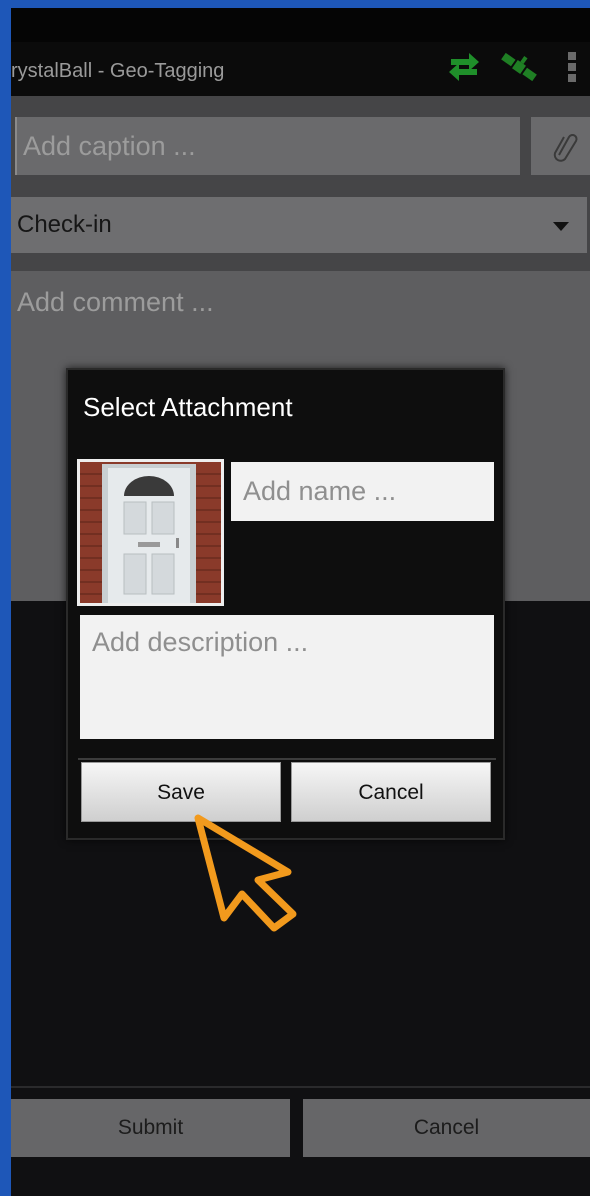  Describe the element at coordinates (188, 407) in the screenshot. I see `dialog-title: Select Attachment` at that location.